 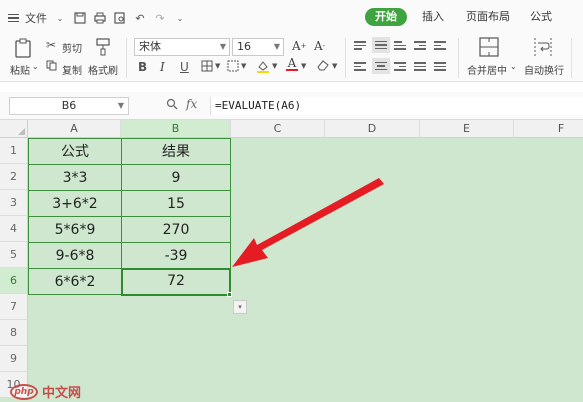 I want to click on paste-icon, so click(x=23, y=48).